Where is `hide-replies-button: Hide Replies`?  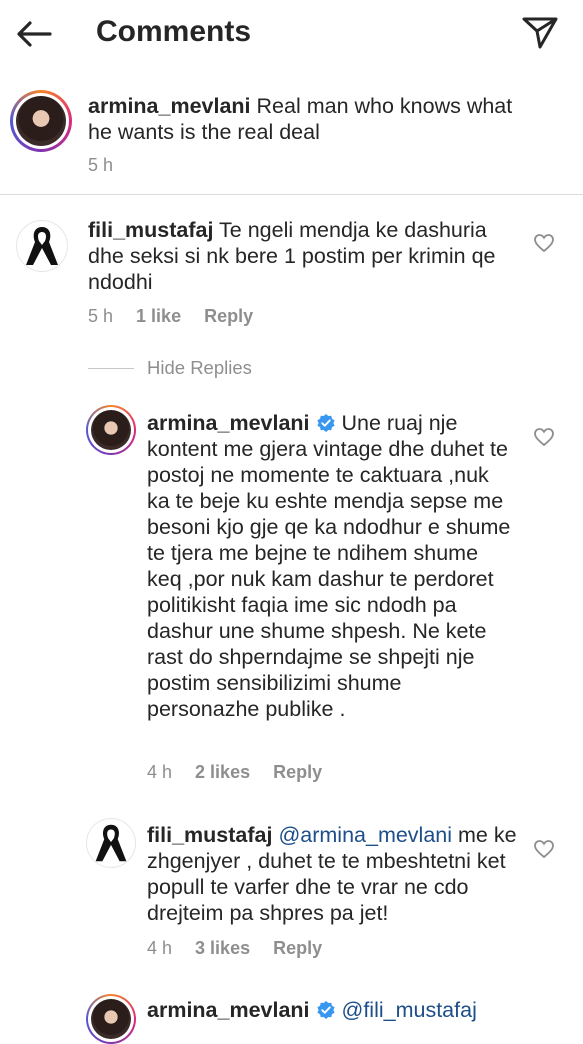 hide-replies-button: Hide Replies is located at coordinates (199, 368).